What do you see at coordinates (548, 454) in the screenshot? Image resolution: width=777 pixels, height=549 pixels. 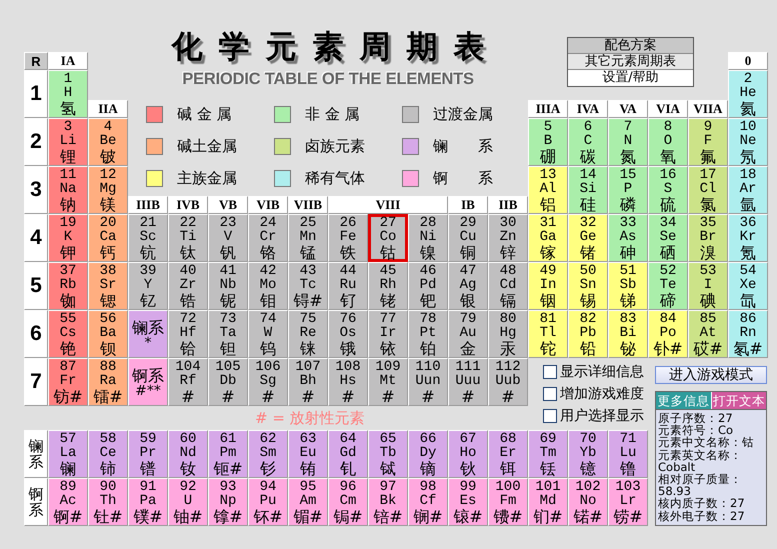 I see `element-tile: 69 Tm 铥` at bounding box center [548, 454].